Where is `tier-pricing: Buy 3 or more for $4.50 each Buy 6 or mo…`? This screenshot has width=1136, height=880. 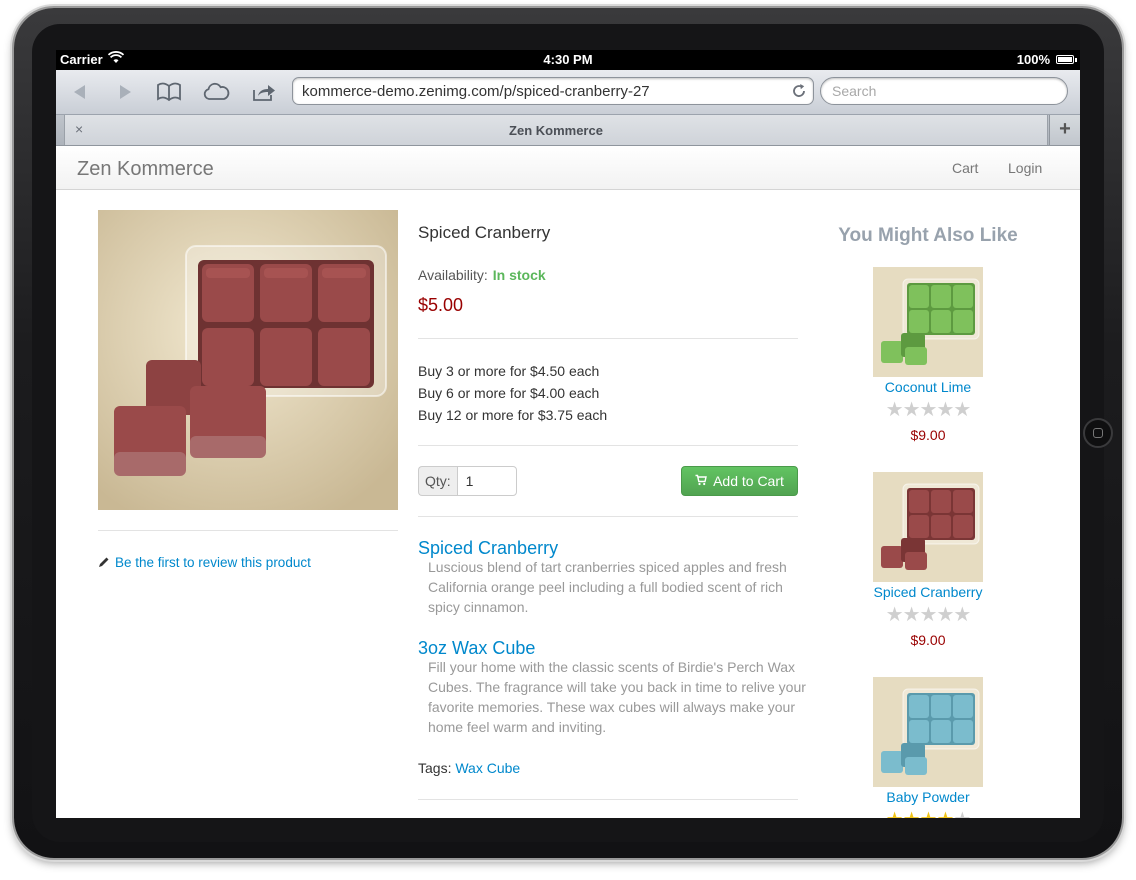
tier-pricing: Buy 3 or more for $4.50 each Buy 6 or mo… is located at coordinates (512, 393).